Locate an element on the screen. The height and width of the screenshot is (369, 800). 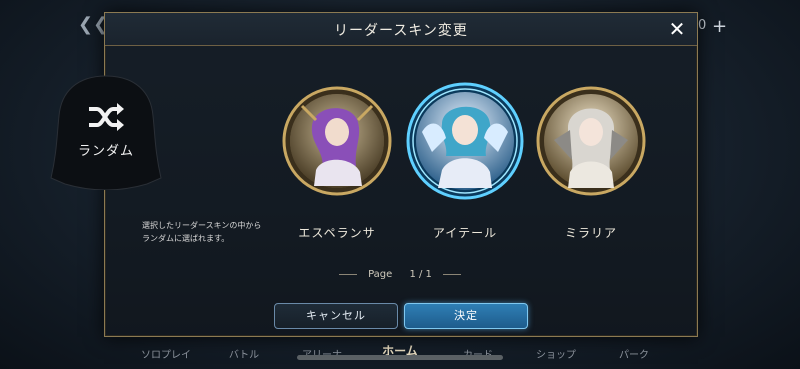
close-icon: ✕ is located at coordinates (677, 29).